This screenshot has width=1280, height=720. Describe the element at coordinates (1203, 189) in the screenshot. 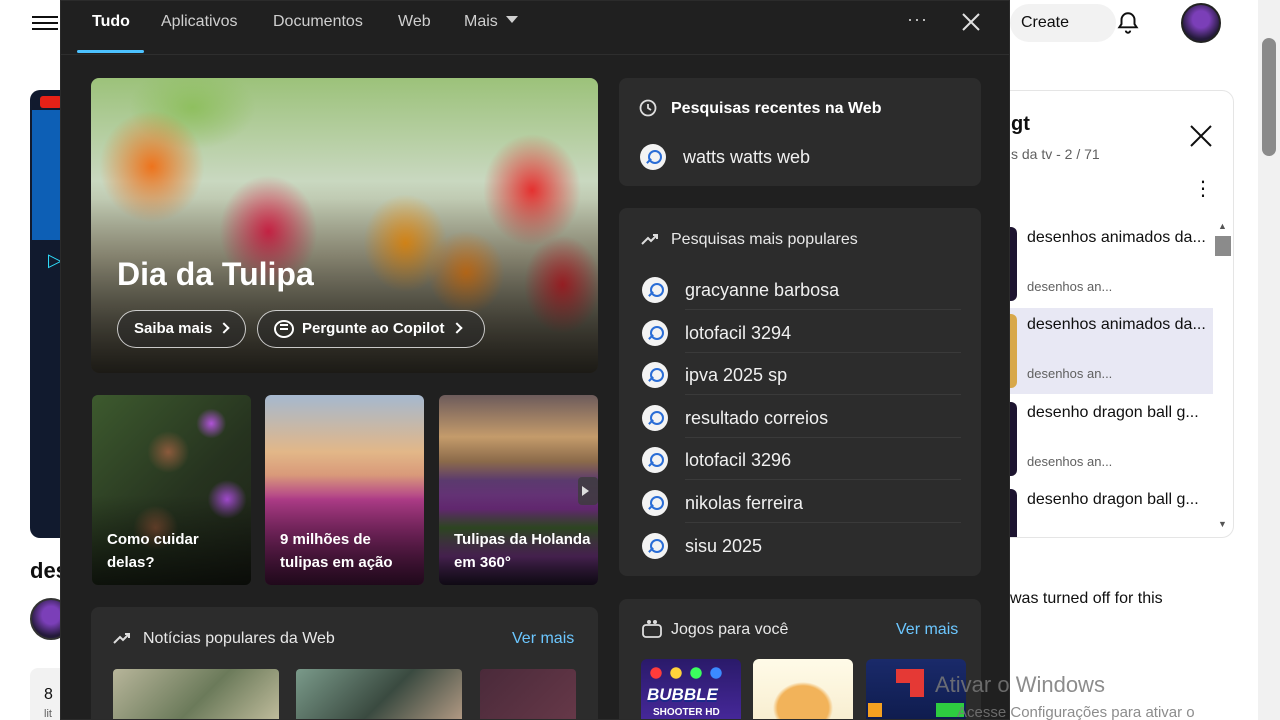

I see `more-vert-icon: ⋮` at that location.